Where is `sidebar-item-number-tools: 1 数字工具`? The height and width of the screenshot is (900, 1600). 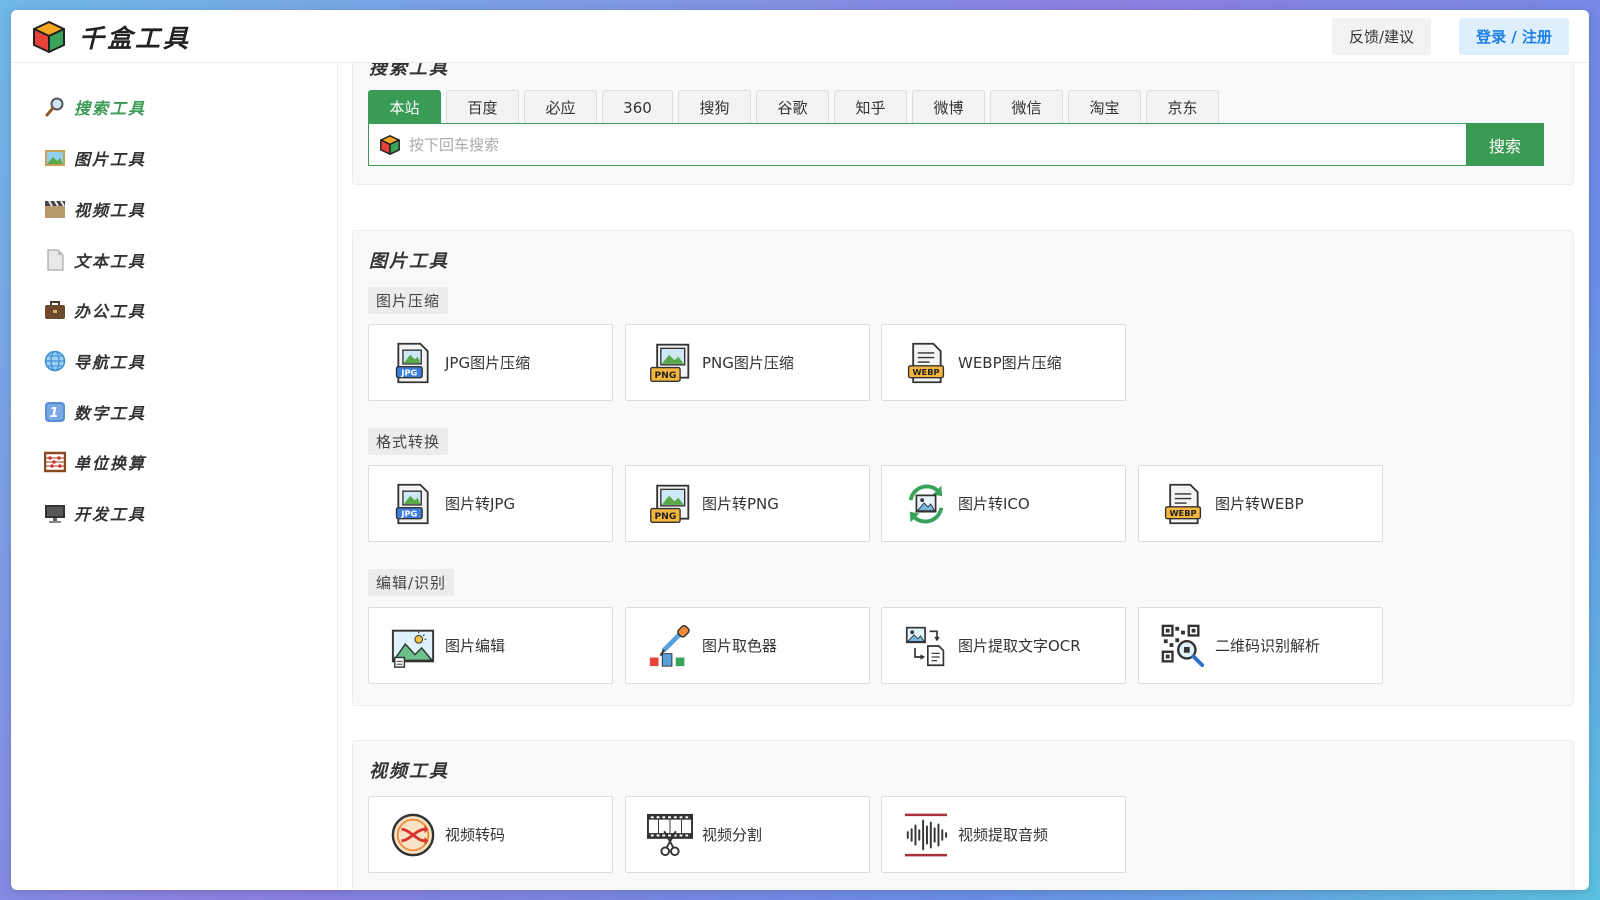 sidebar-item-number-tools: 1 数字工具 is located at coordinates (95, 412).